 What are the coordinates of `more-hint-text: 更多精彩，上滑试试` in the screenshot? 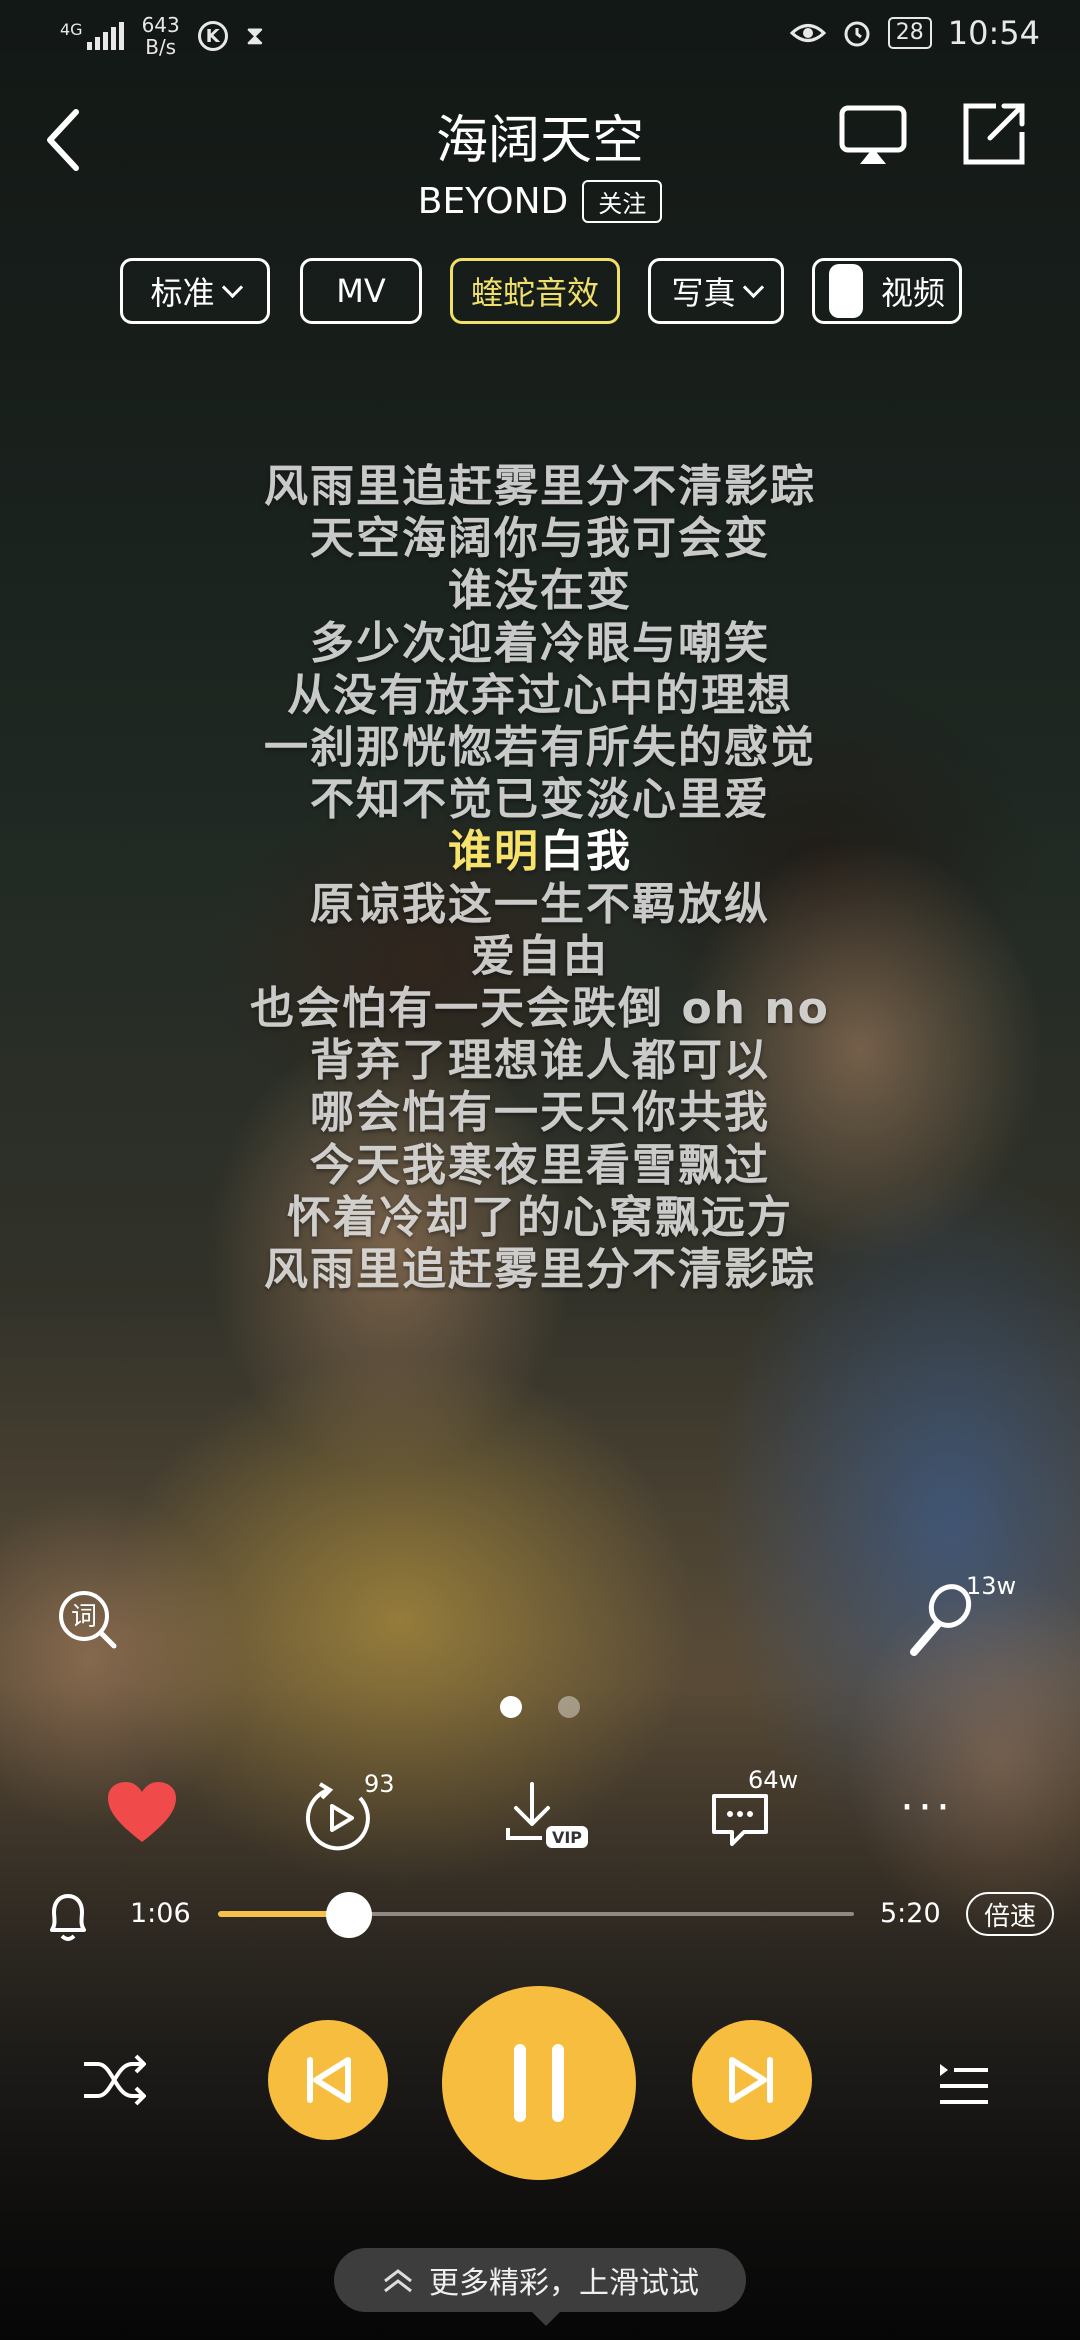 It's located at (564, 2283).